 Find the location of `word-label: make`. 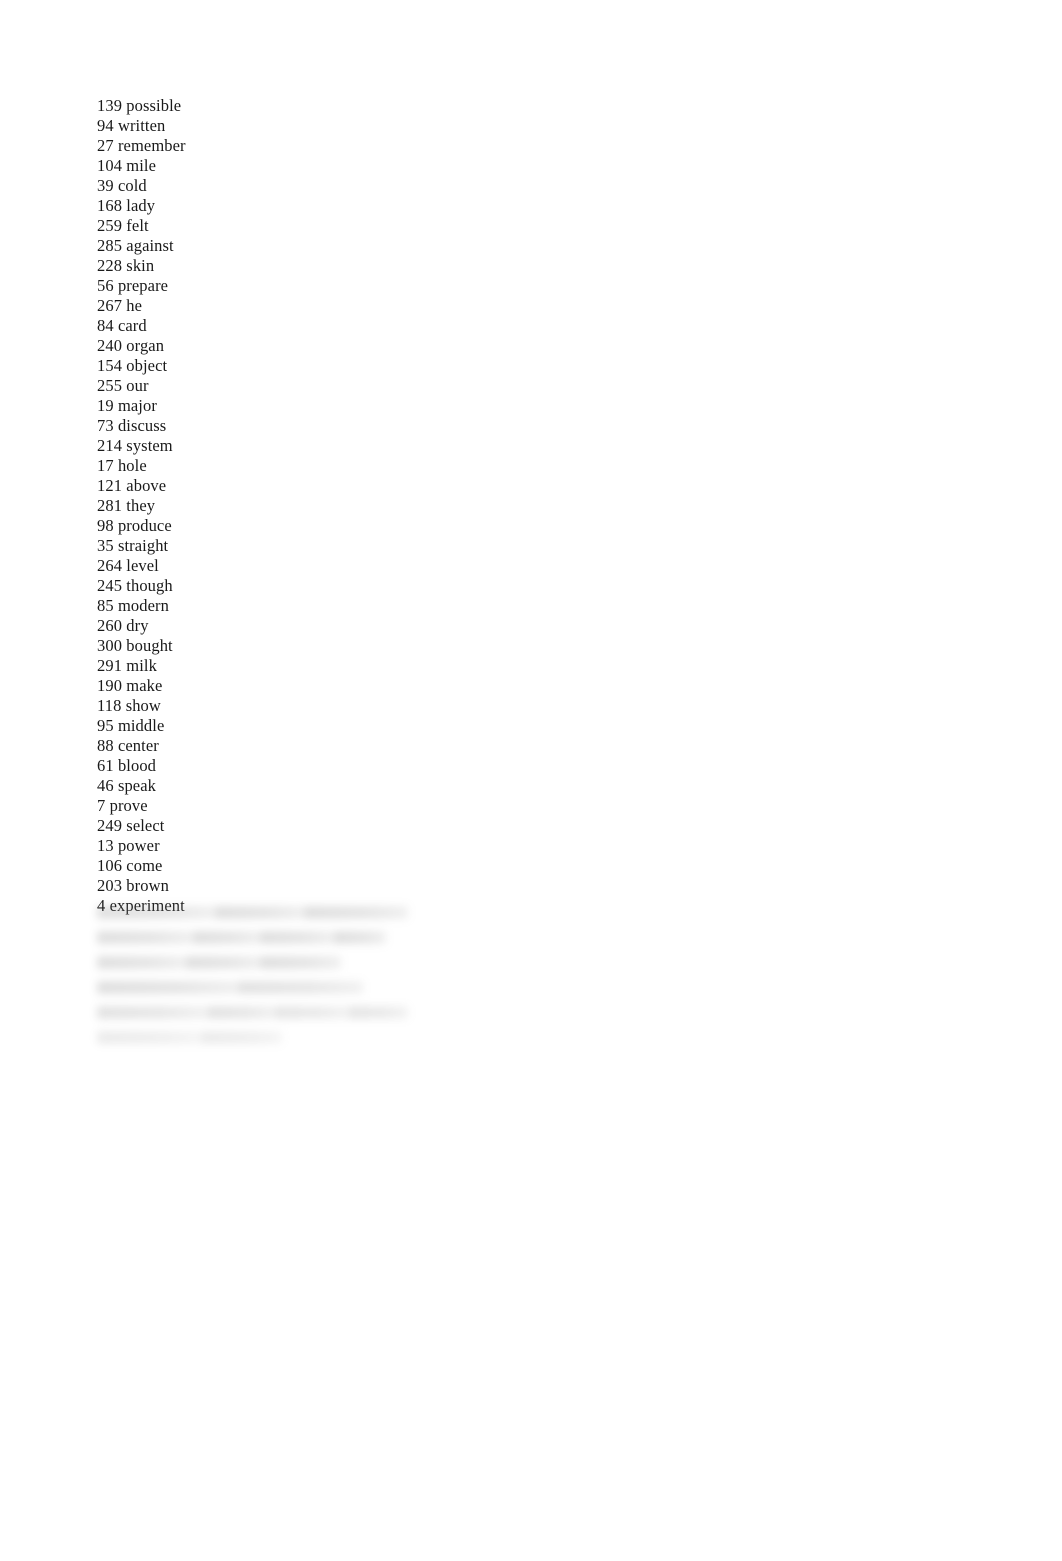

word-label: make is located at coordinates (144, 685).